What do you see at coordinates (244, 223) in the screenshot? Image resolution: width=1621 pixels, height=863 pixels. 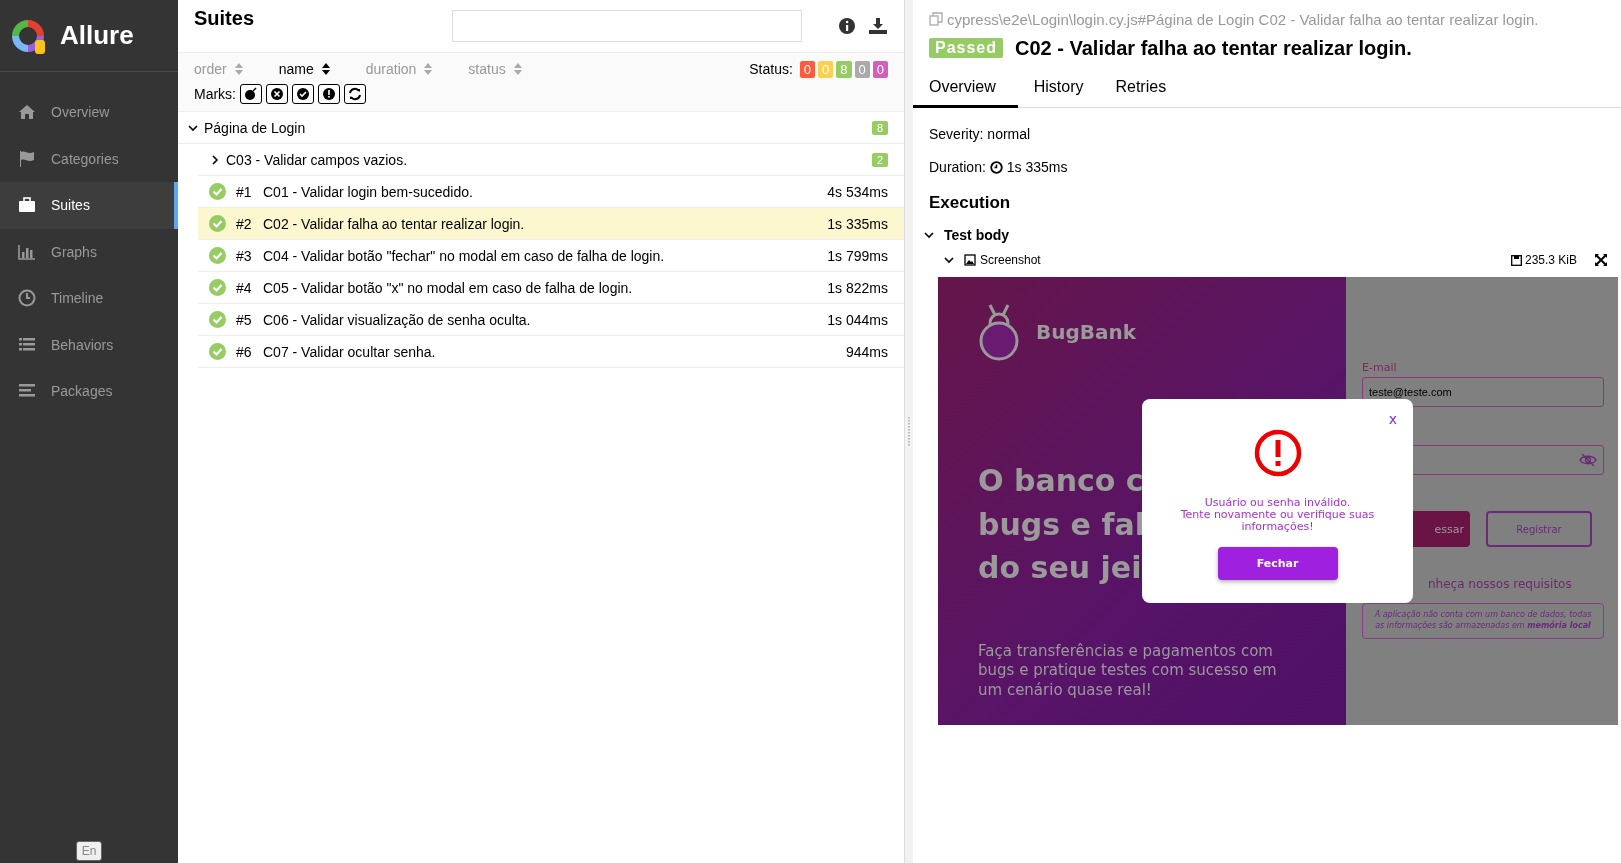 I see `test-number: #2` at bounding box center [244, 223].